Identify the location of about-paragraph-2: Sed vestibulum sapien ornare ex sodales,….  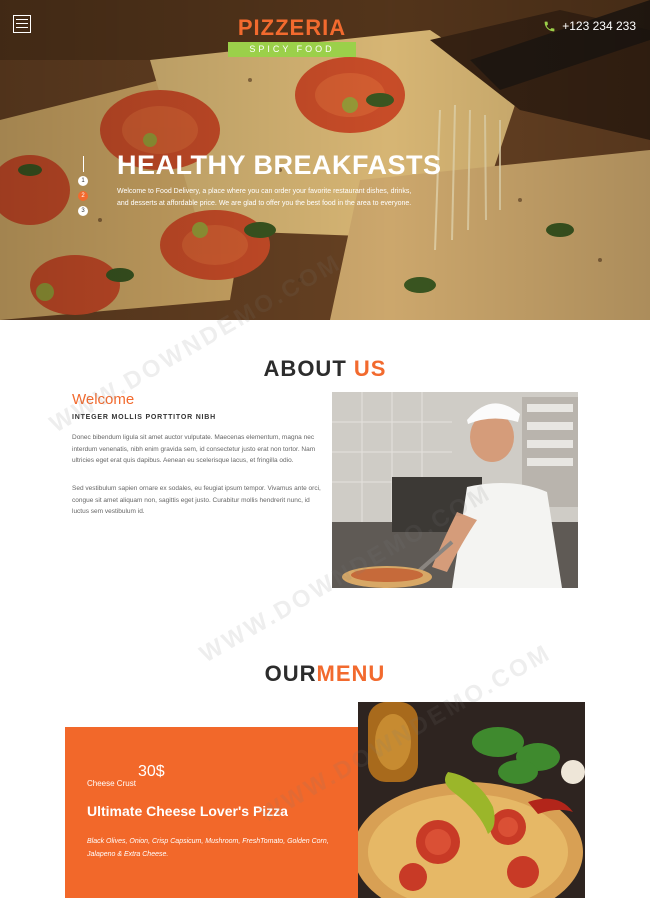
(196, 500).